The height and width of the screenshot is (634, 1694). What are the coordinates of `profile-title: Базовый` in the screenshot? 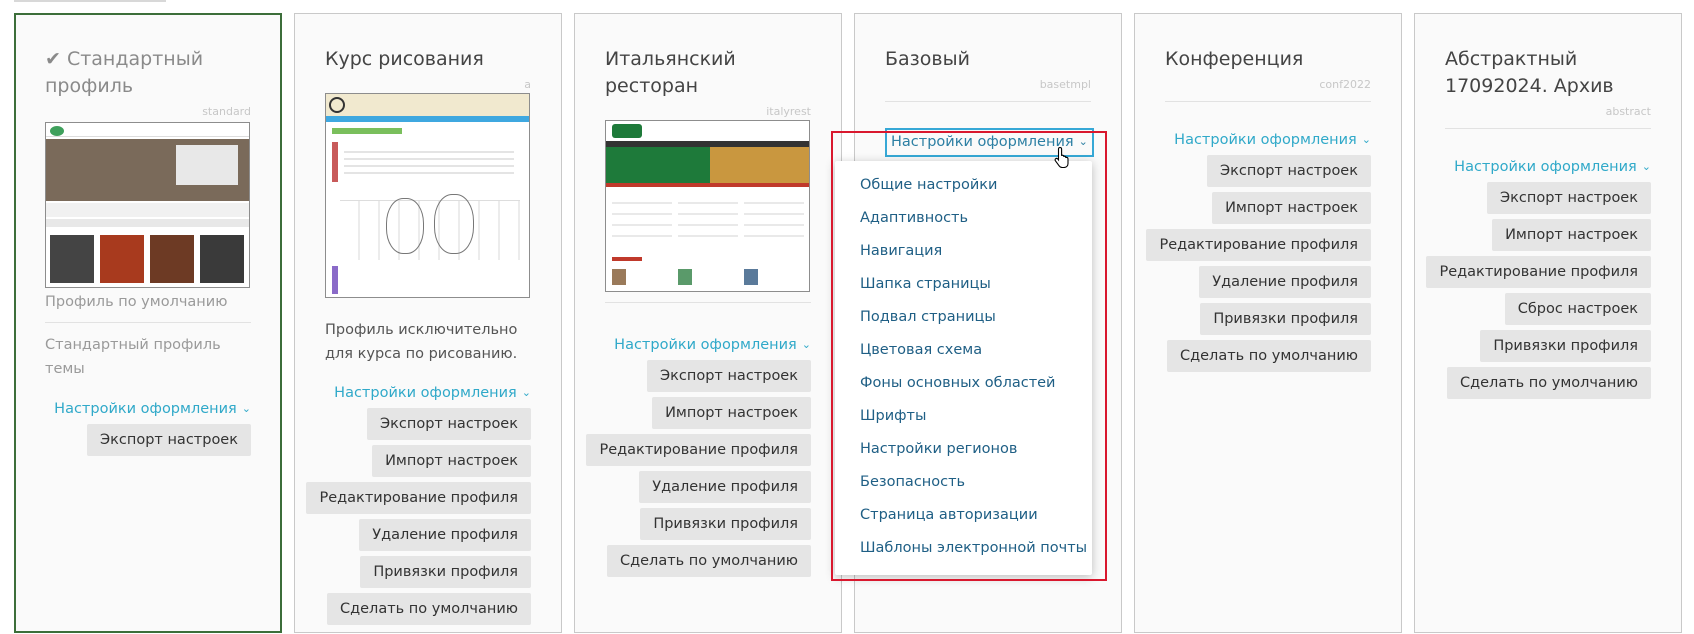 It's located at (927, 59).